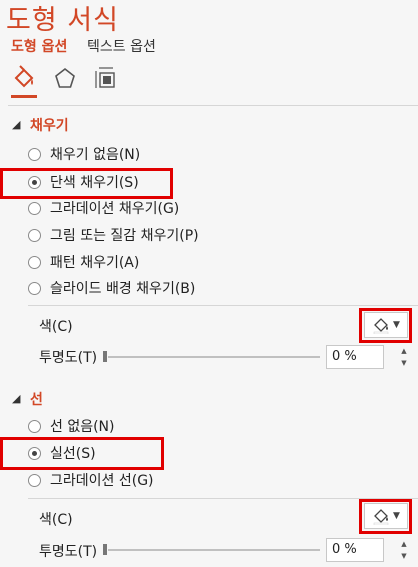 The image size is (418, 567). Describe the element at coordinates (56, 327) in the screenshot. I see `fill-color-label: 색(C)` at that location.